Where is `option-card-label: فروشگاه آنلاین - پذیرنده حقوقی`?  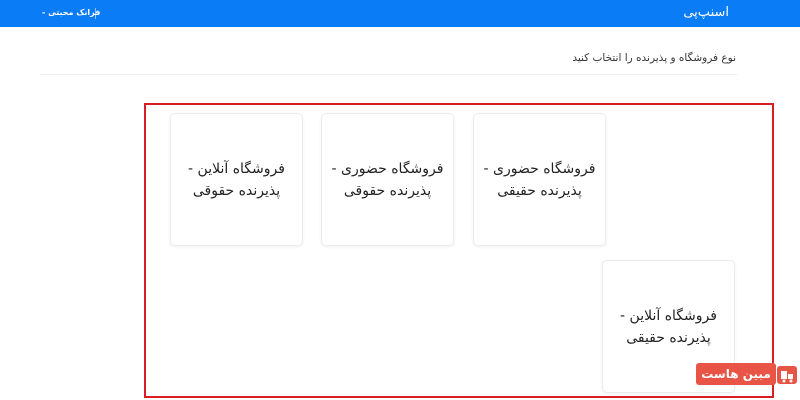 option-card-label: فروشگاه آنلاین - پذیرنده حقوقی is located at coordinates (236, 180).